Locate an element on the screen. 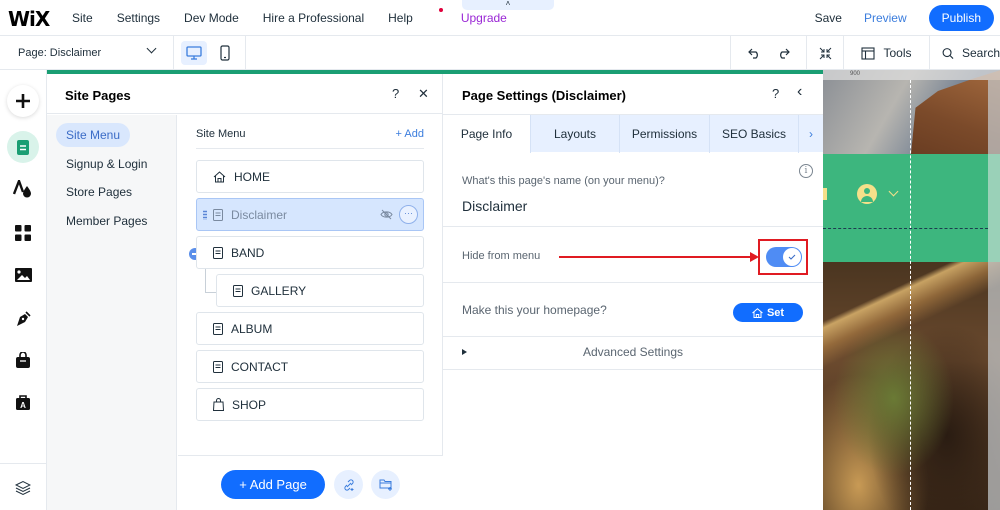 The height and width of the screenshot is (510, 1000). tools-label: Tools is located at coordinates (897, 53).